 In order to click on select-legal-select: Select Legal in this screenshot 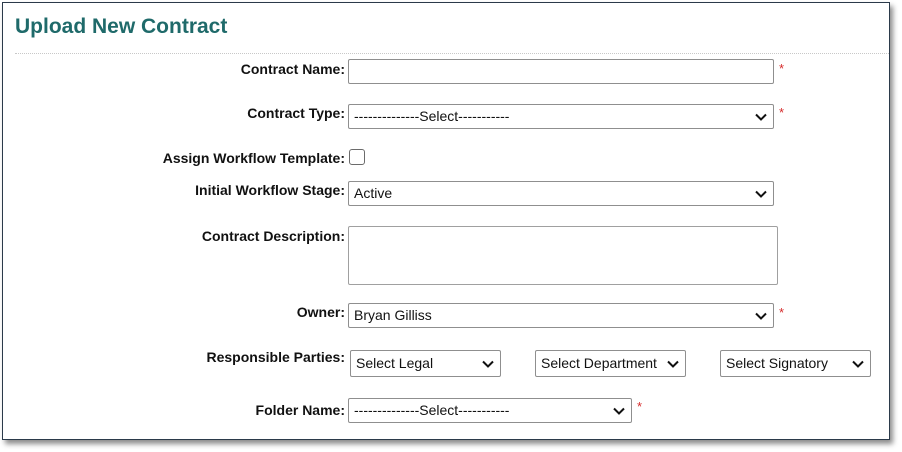, I will do `click(425, 363)`.